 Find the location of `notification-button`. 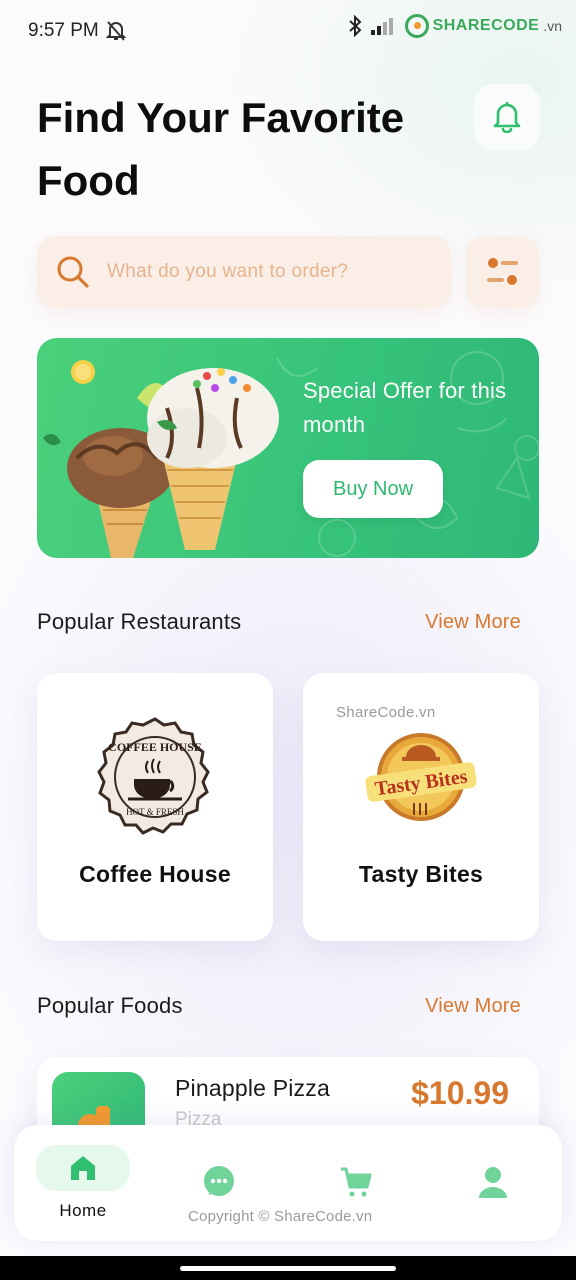

notification-button is located at coordinates (507, 117).